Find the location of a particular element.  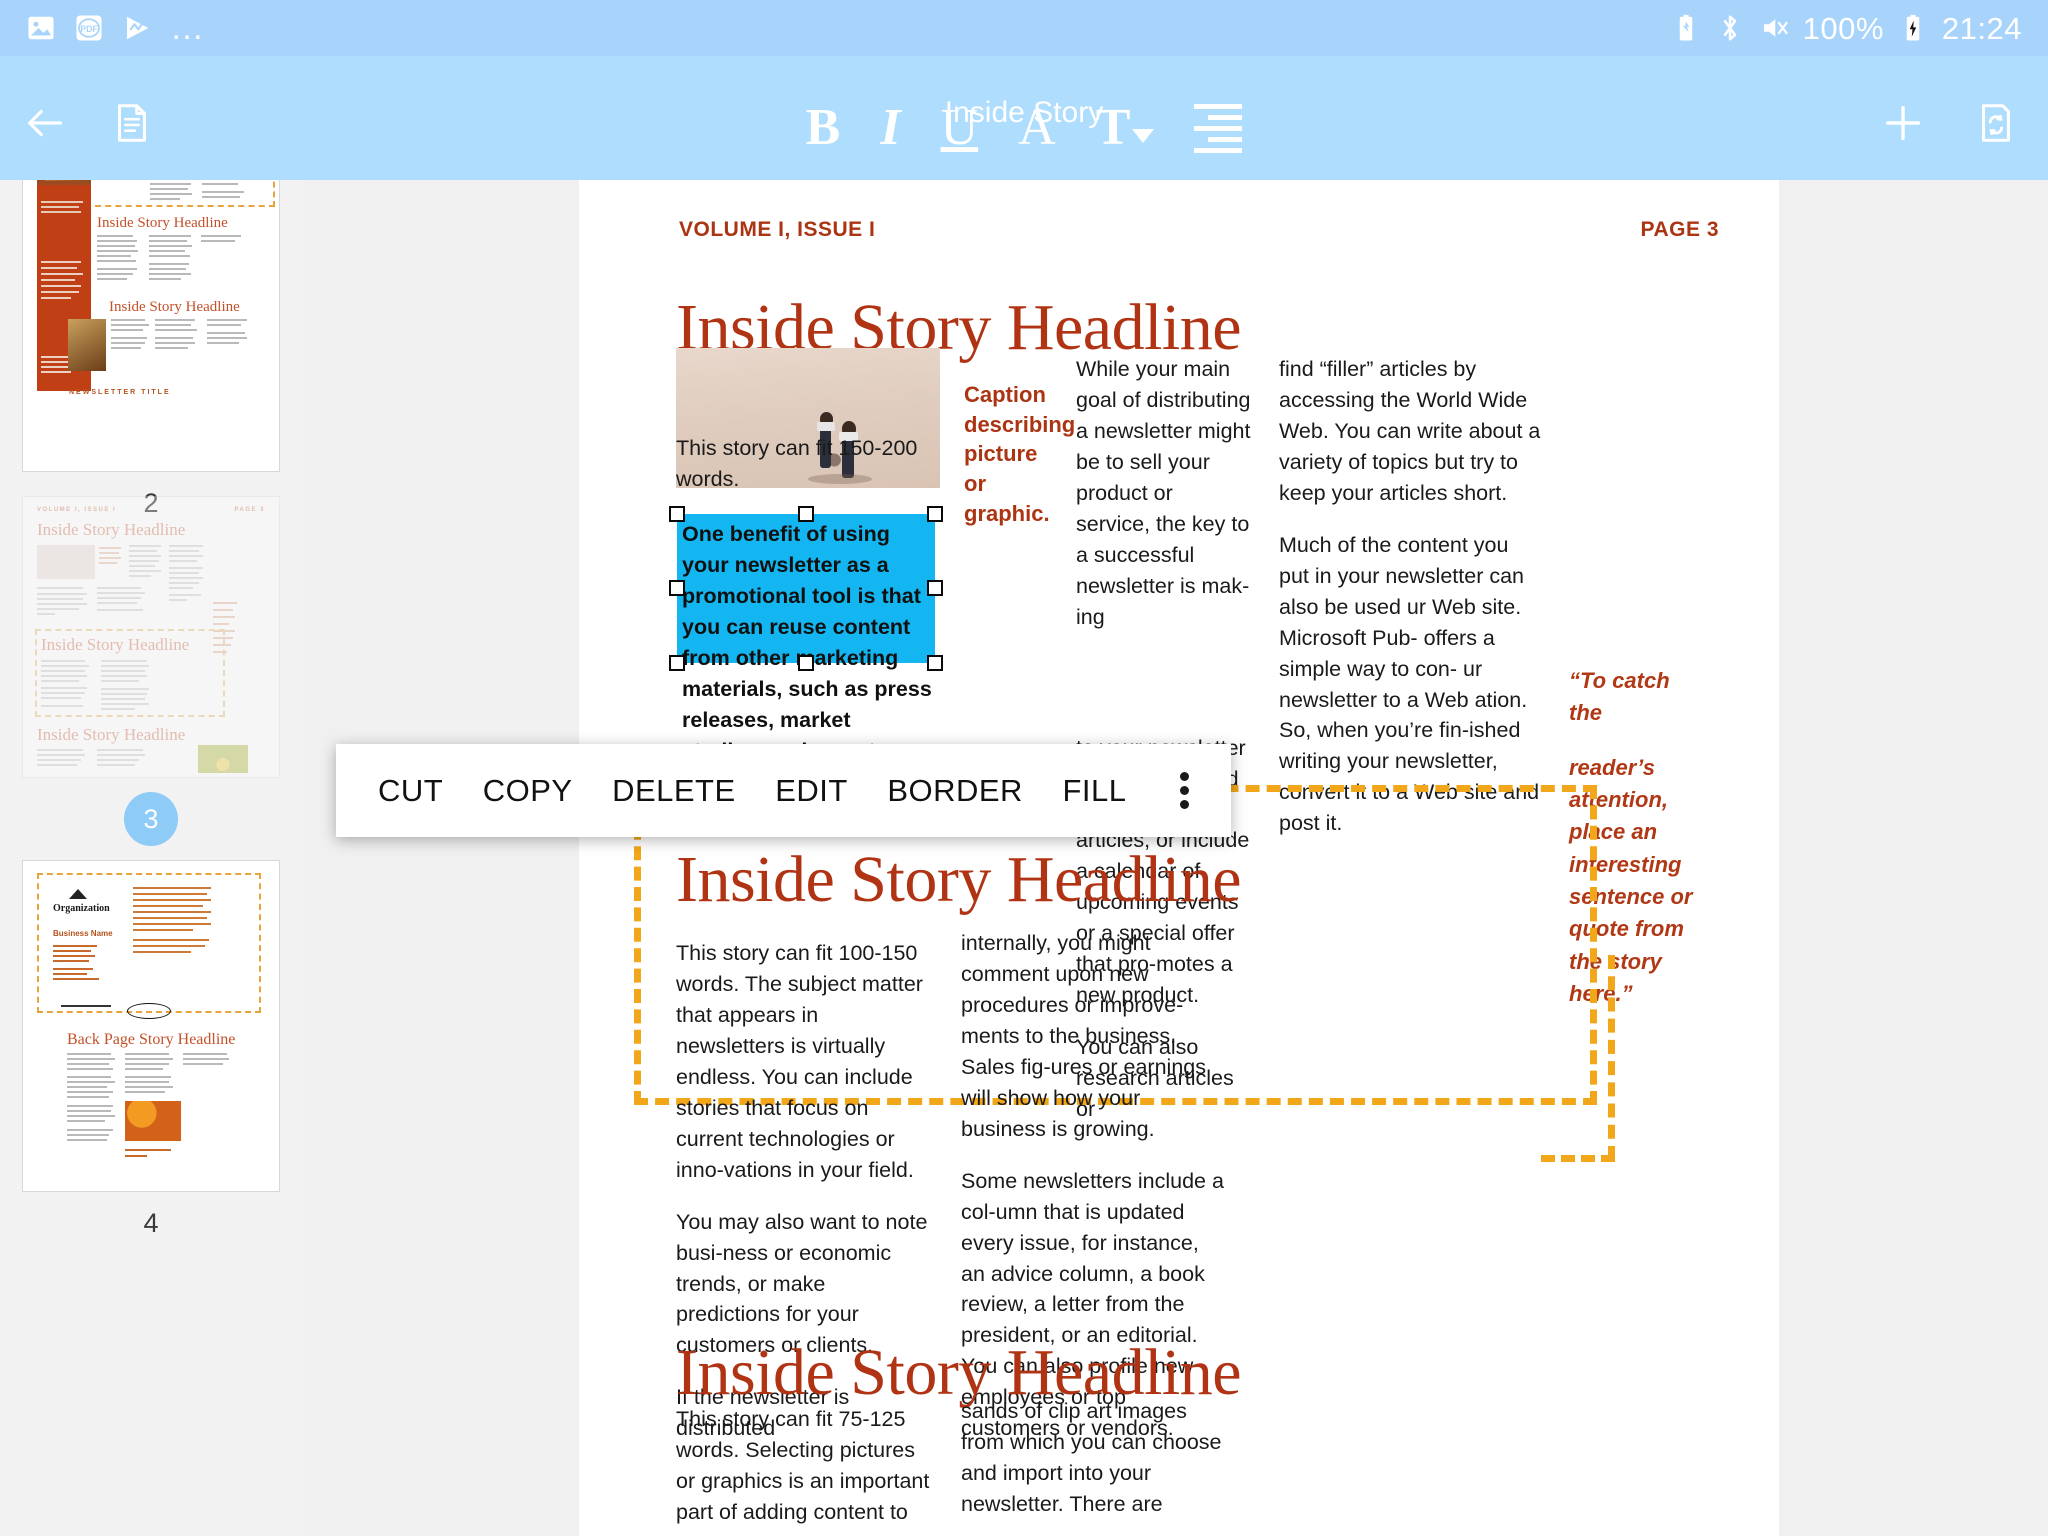

thumb2-footer: NEWSLETTER TITLE is located at coordinates (120, 392).